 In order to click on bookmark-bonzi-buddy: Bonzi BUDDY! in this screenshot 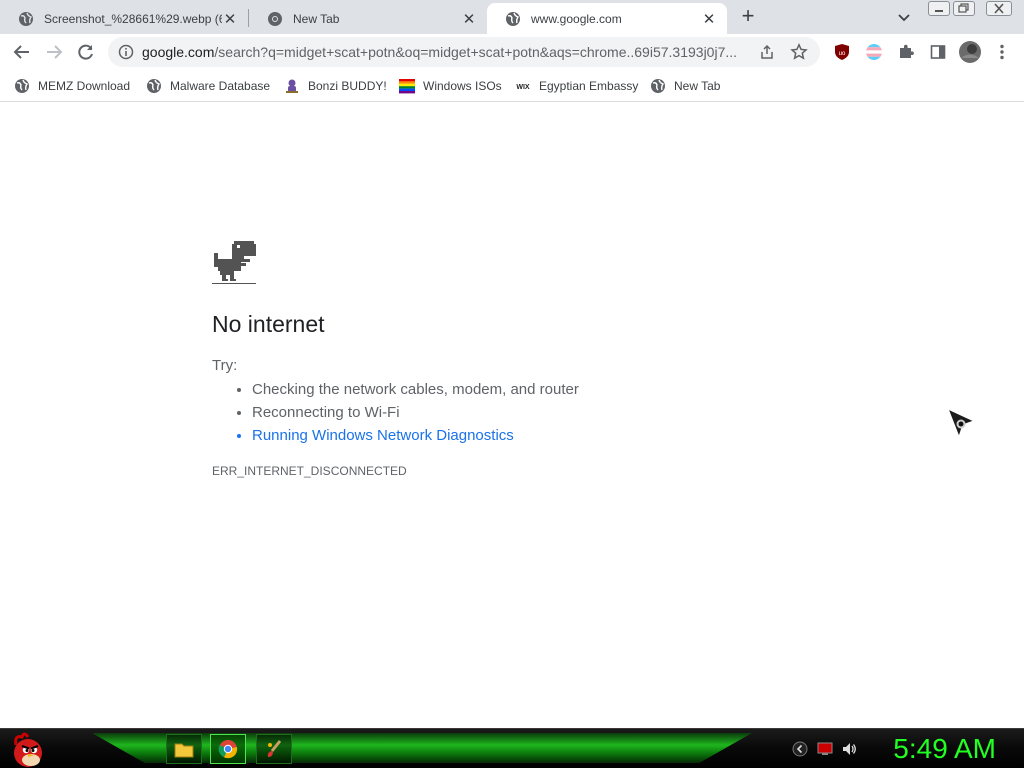, I will do `click(335, 86)`.